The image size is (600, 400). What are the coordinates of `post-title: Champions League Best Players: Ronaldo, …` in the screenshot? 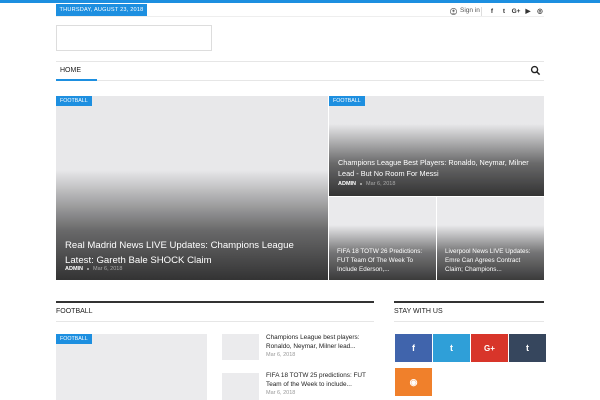 It's located at (438, 168).